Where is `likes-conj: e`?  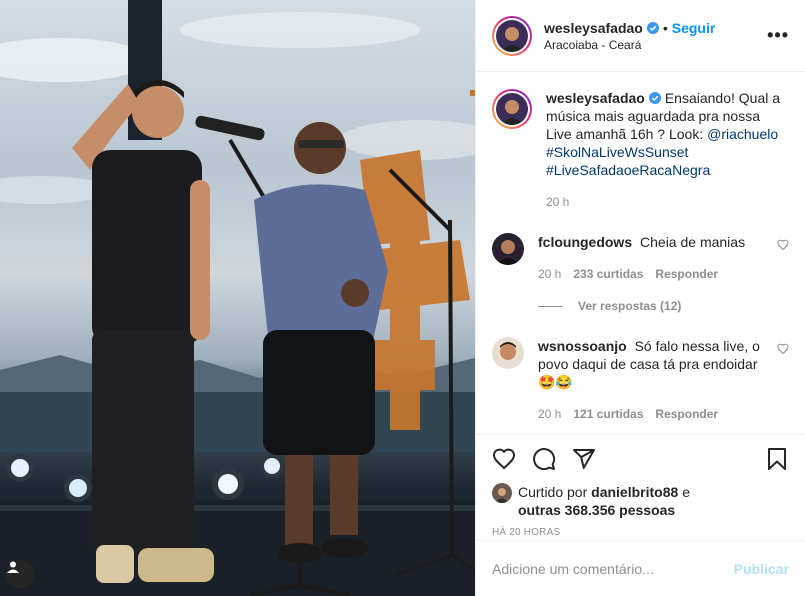 likes-conj: e is located at coordinates (686, 492).